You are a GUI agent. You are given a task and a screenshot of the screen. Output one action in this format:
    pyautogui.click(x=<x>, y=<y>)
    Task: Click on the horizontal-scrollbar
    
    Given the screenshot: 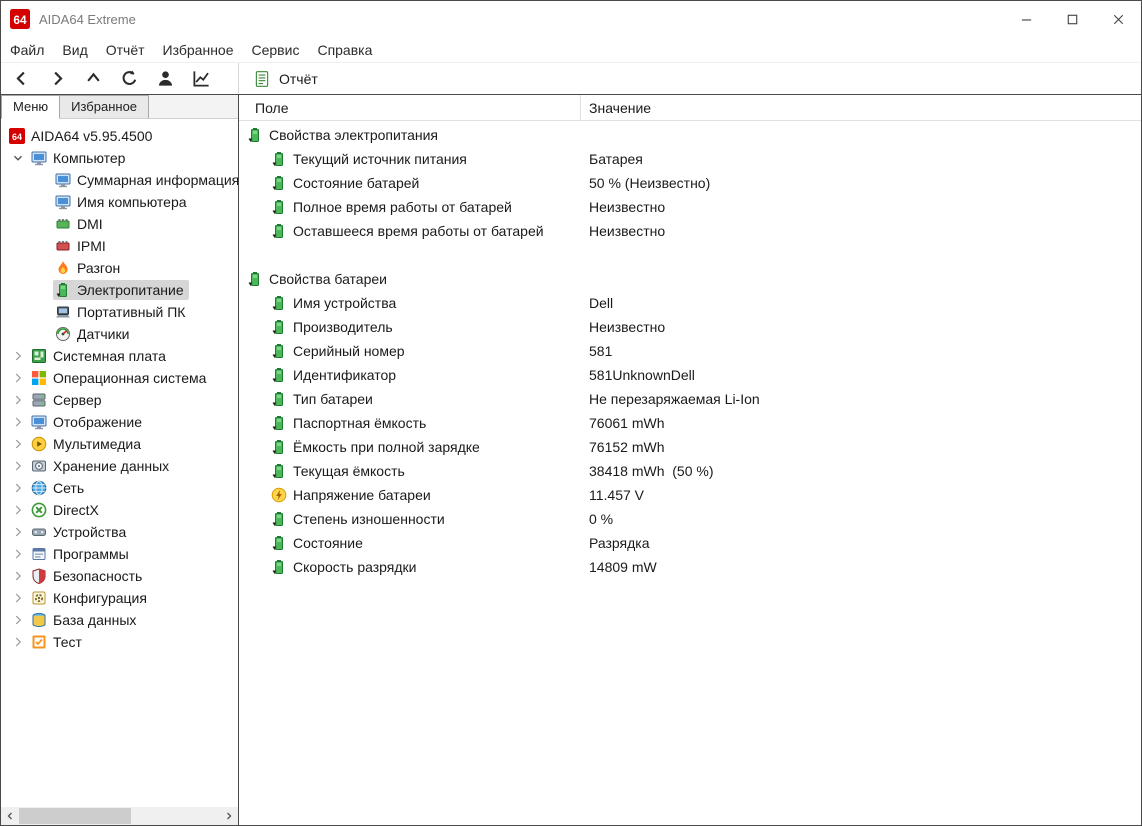 What is the action you would take?
    pyautogui.click(x=119, y=816)
    